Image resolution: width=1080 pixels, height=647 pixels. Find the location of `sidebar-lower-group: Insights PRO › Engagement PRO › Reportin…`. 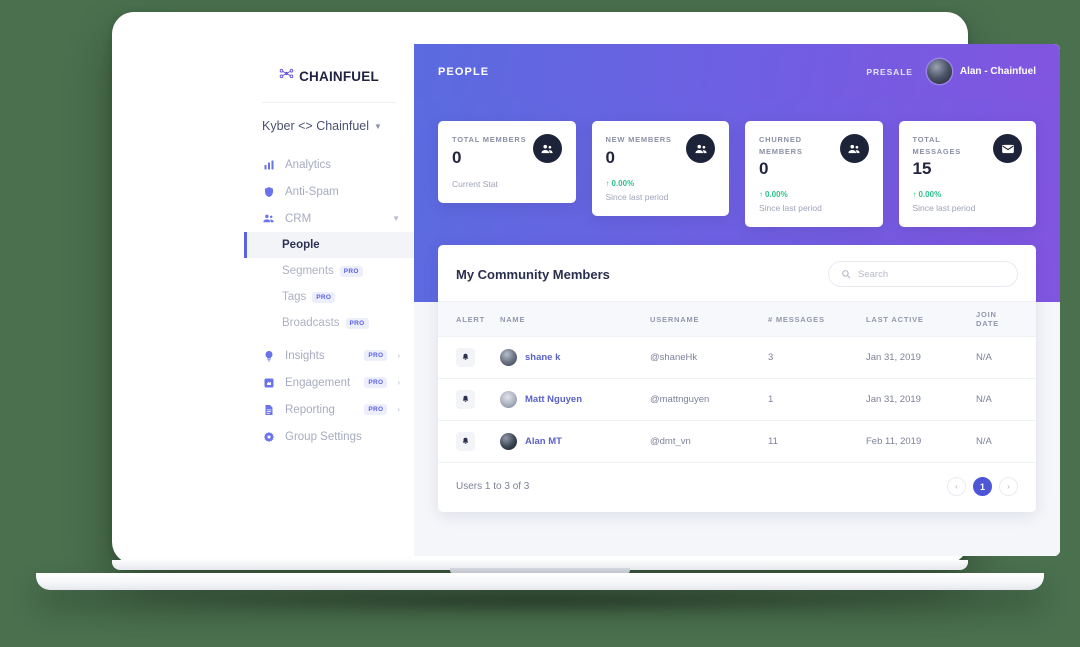

sidebar-lower-group: Insights PRO › Engagement PRO › Reportin… is located at coordinates (329, 396).